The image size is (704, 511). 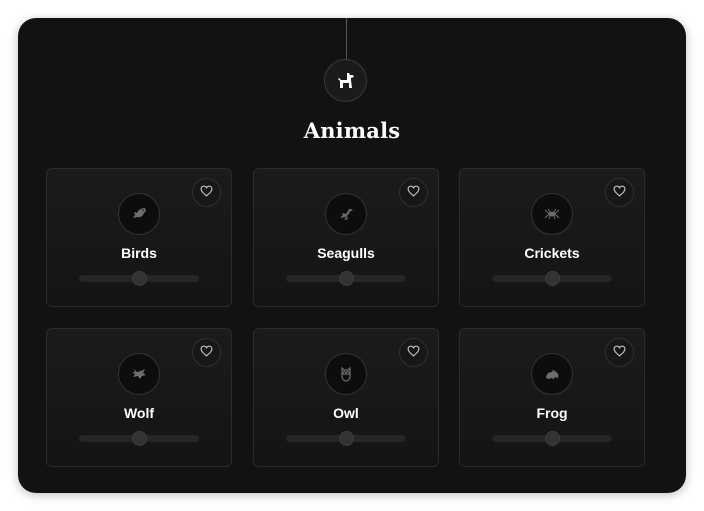 I want to click on frog-icon, so click(x=552, y=374).